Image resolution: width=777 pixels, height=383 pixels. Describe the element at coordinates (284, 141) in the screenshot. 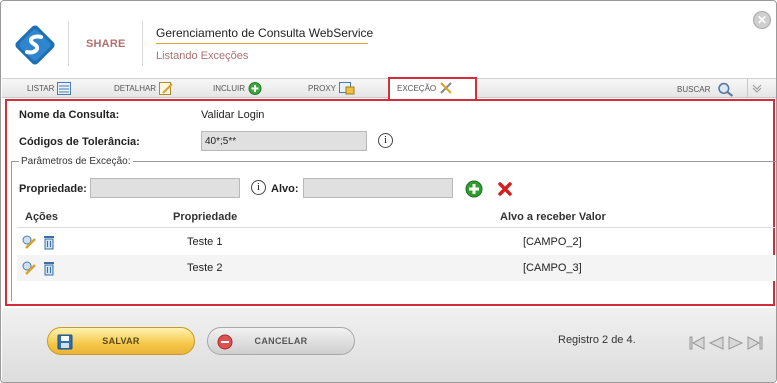

I see `codigos-tolerancia-input: 40*;5**` at that location.